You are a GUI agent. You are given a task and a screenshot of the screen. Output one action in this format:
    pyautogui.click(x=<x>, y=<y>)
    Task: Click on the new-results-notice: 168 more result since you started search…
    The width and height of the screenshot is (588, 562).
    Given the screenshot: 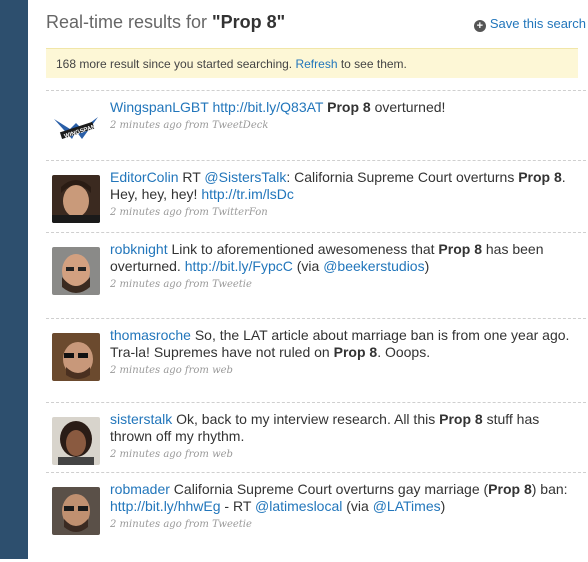 What is the action you would take?
    pyautogui.click(x=312, y=63)
    